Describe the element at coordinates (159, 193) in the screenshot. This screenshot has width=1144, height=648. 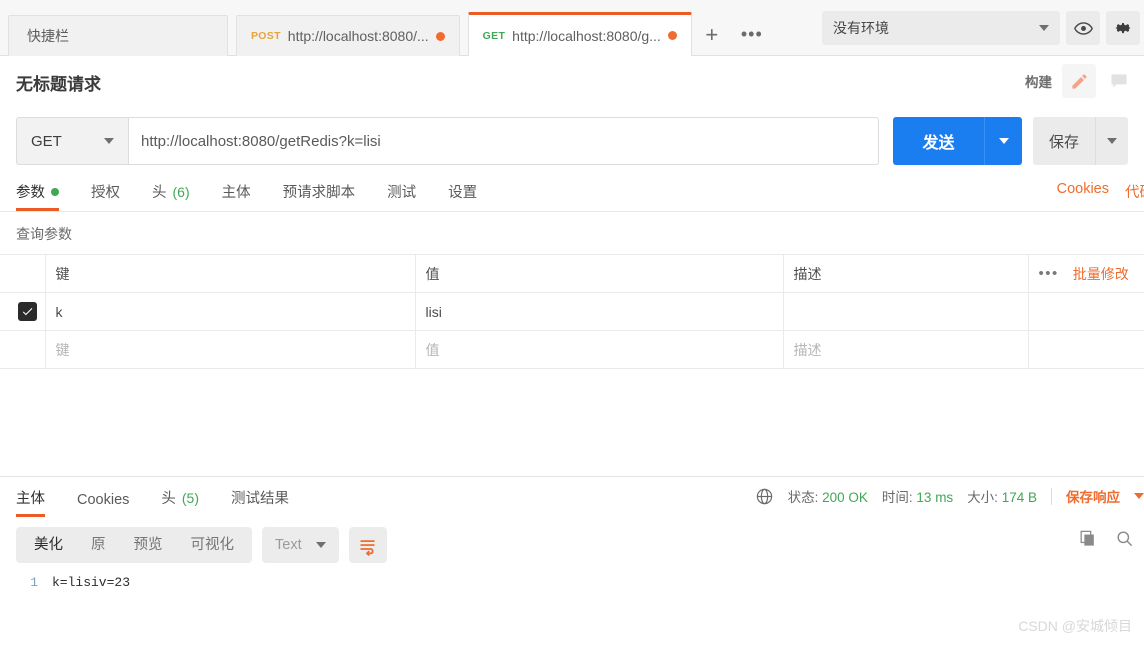
I see `tab-headers-label: 头` at that location.